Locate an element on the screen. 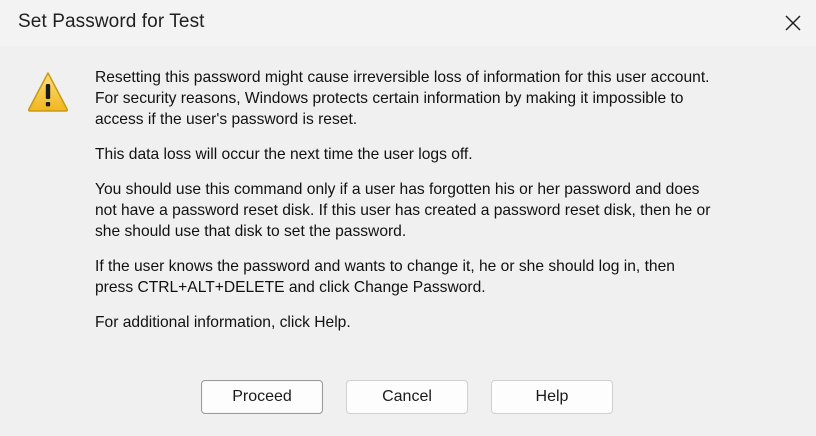  warning-icon is located at coordinates (48, 92).